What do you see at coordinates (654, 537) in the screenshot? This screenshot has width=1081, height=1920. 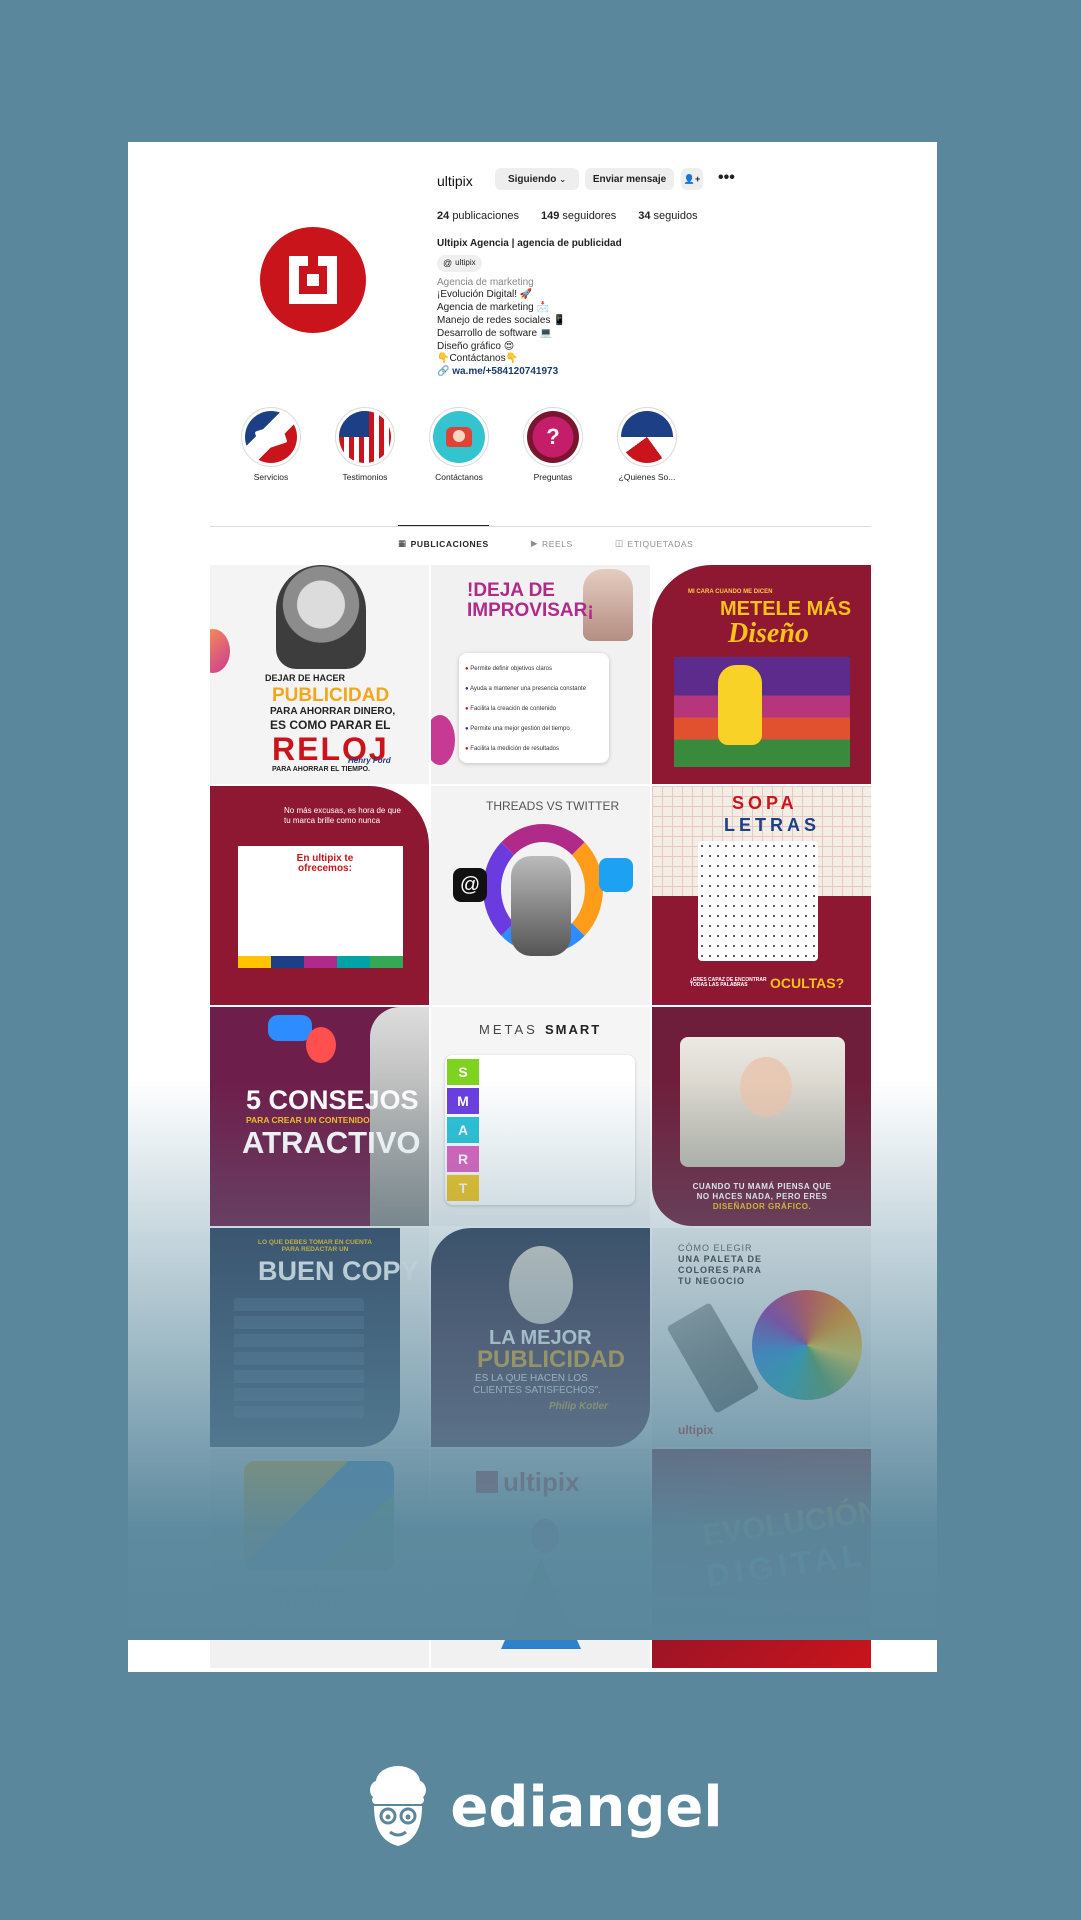 I see `tab-etiquetadas: ◫ ETIQUETADAS` at bounding box center [654, 537].